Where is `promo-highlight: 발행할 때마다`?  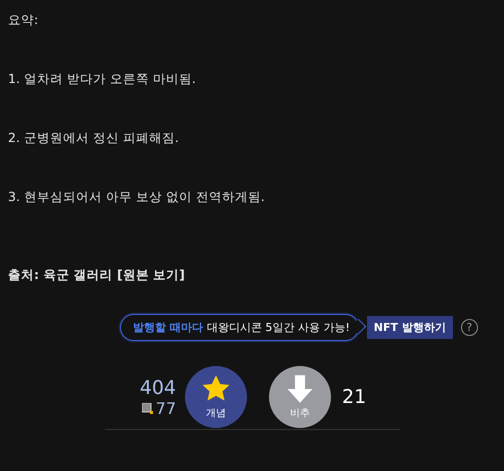 promo-highlight: 발행할 때마다 is located at coordinates (168, 327).